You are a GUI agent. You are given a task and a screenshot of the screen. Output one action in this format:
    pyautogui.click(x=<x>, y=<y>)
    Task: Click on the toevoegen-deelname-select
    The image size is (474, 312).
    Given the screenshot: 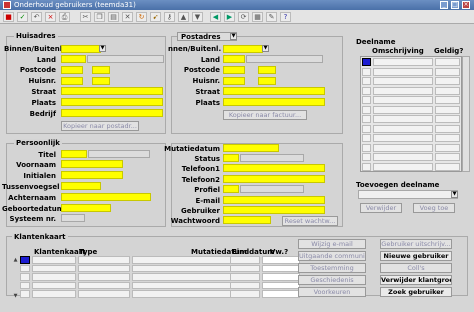 What is the action you would take?
    pyautogui.click(x=408, y=194)
    